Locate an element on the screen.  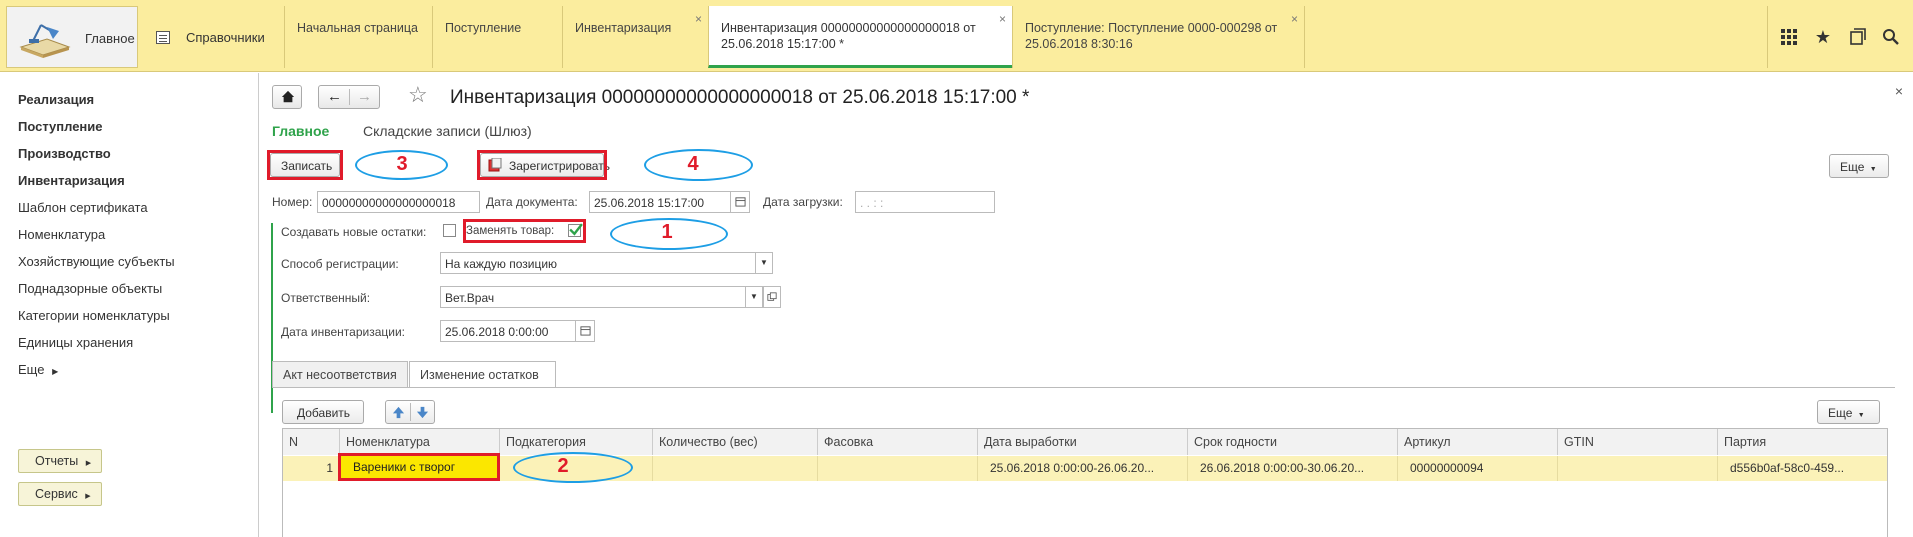
nav-item-receipt: Поступление is located at coordinates (60, 126).